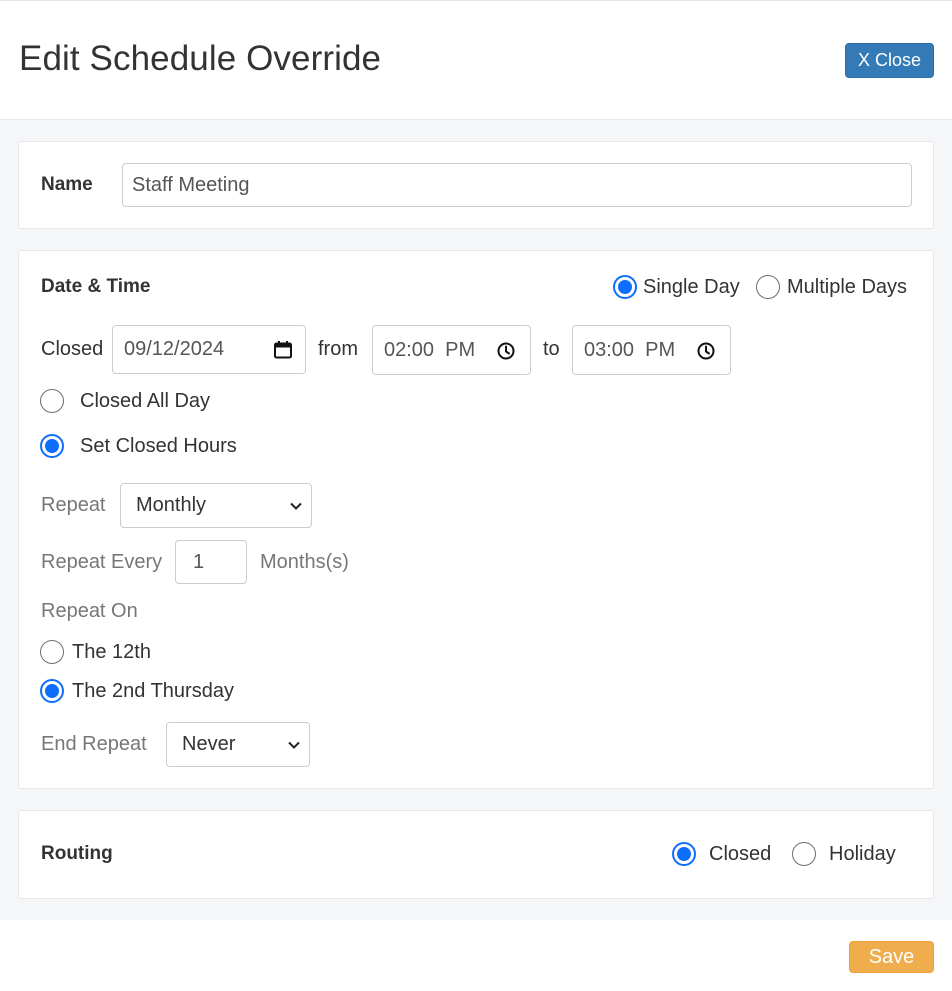  Describe the element at coordinates (283, 350) in the screenshot. I see `calendar-icon` at that location.